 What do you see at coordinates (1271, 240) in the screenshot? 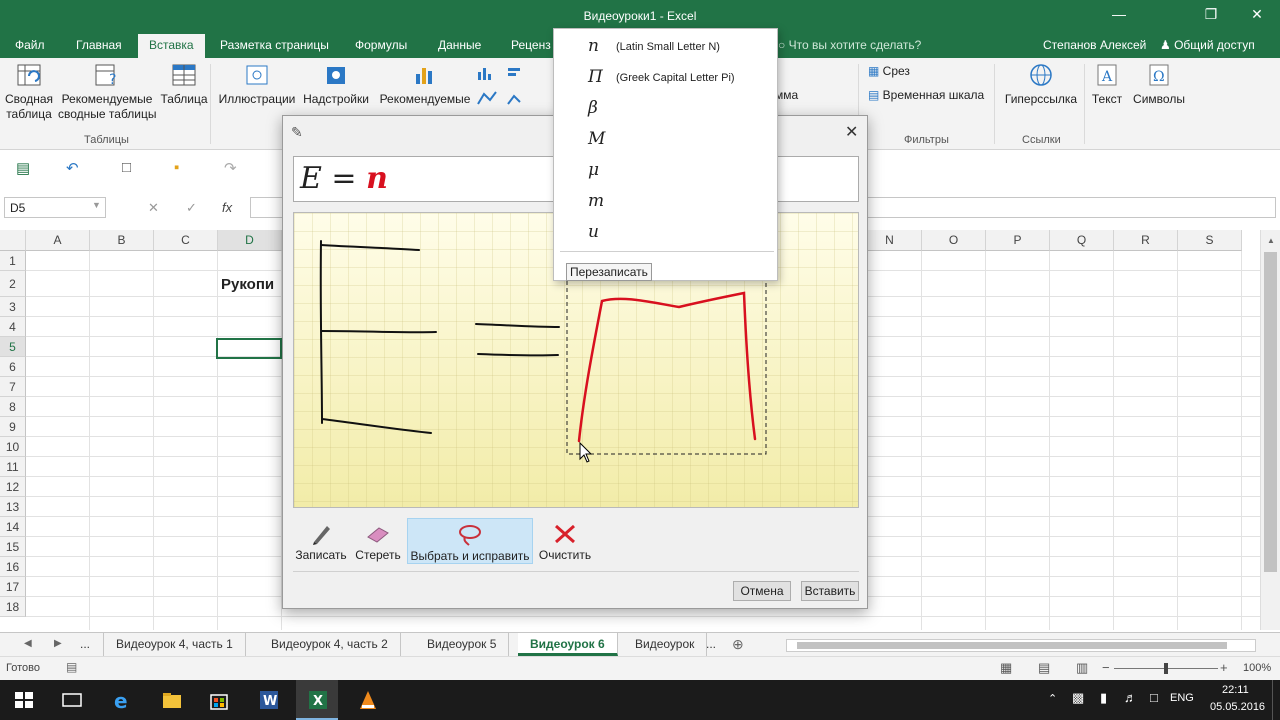
I see `scroll-up-icon: ▲` at bounding box center [1271, 240].